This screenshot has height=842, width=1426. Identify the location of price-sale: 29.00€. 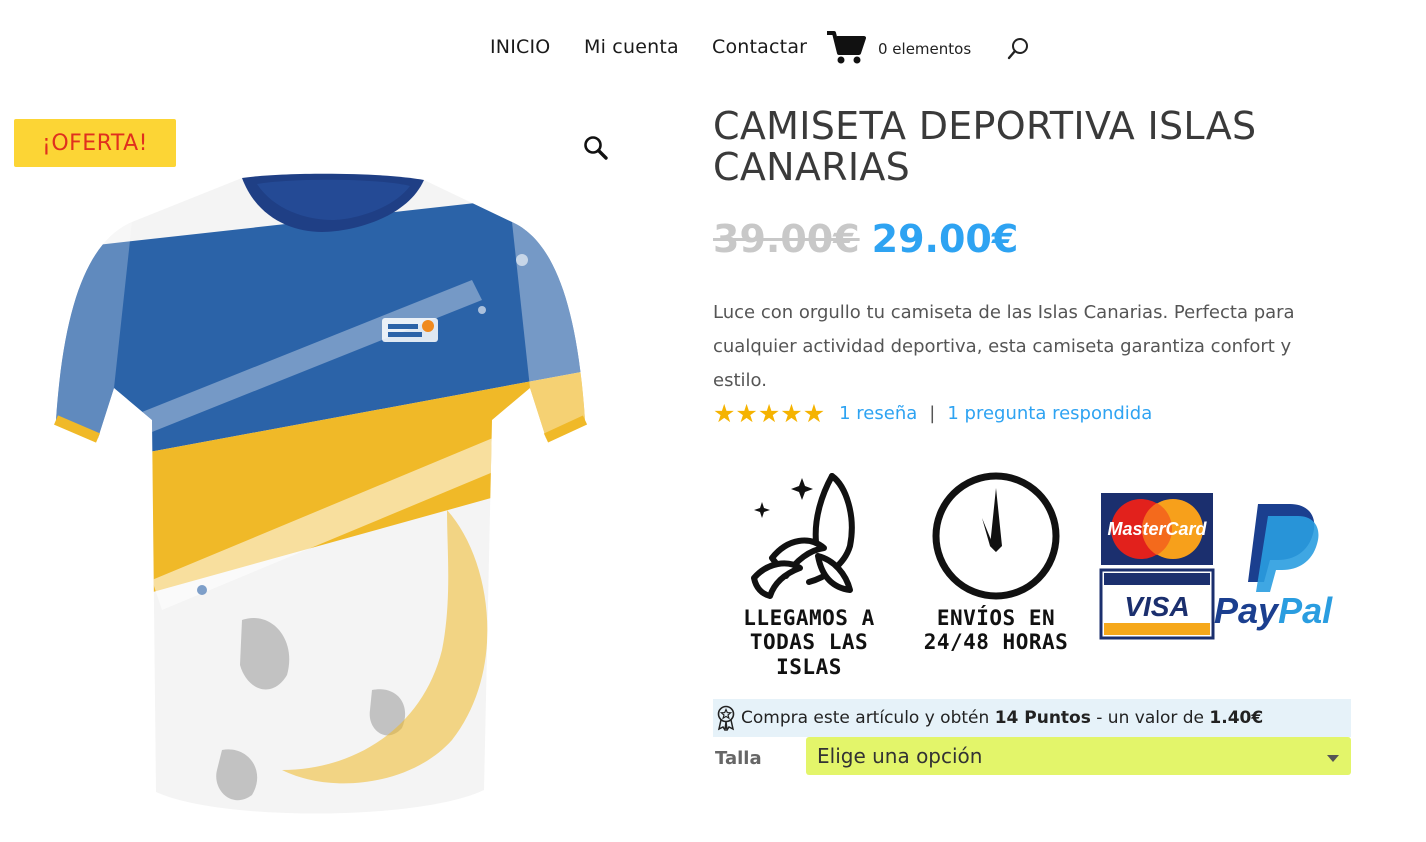
(945, 239).